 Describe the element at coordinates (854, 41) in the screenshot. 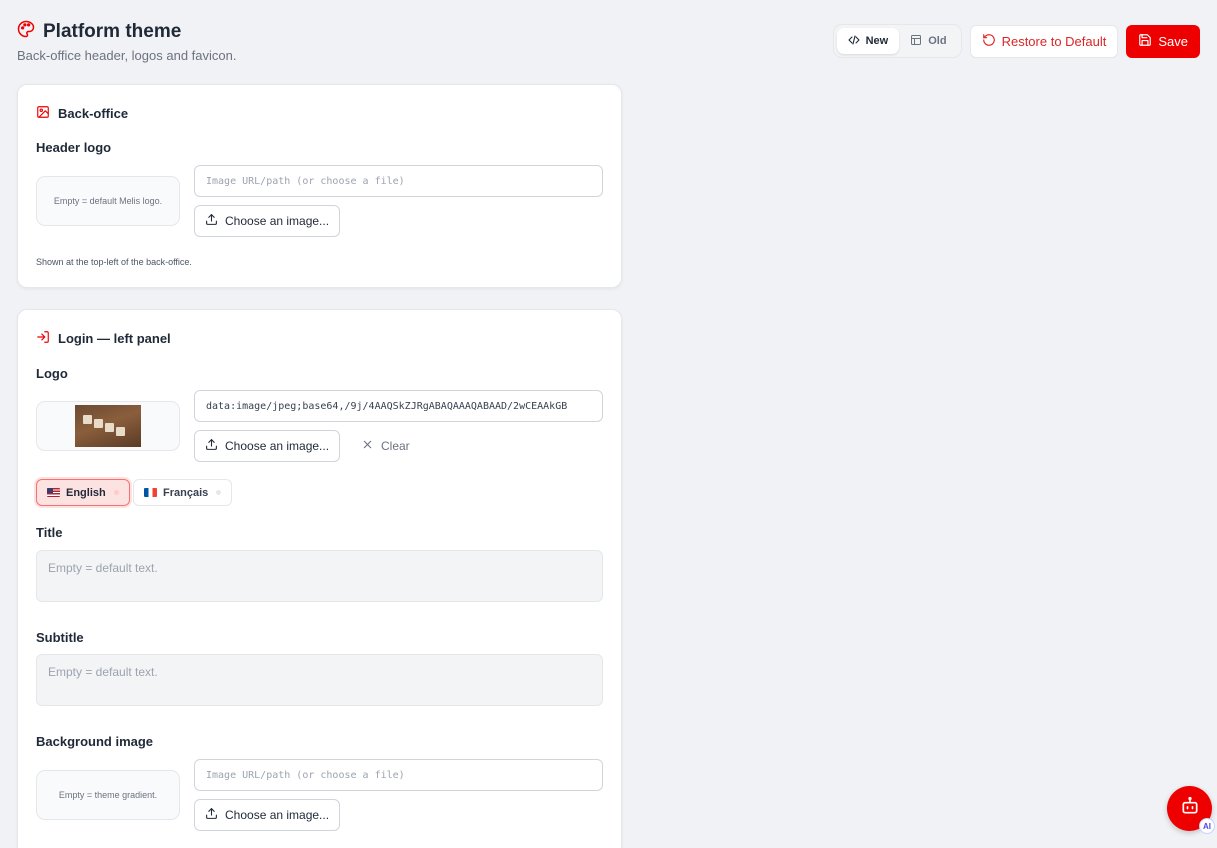

I see `code-icon` at that location.